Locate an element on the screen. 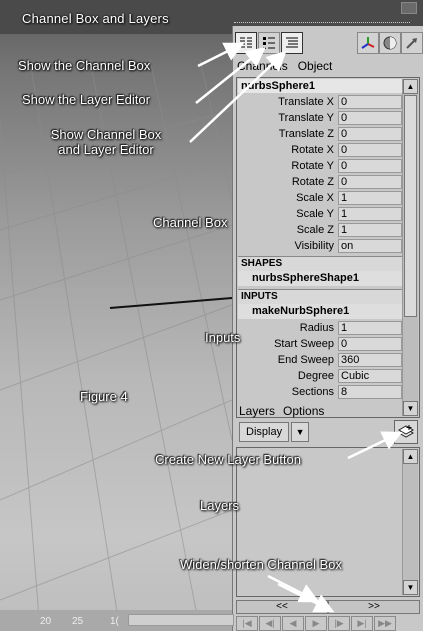  go-to-start-icon: |◀ is located at coordinates (247, 623).